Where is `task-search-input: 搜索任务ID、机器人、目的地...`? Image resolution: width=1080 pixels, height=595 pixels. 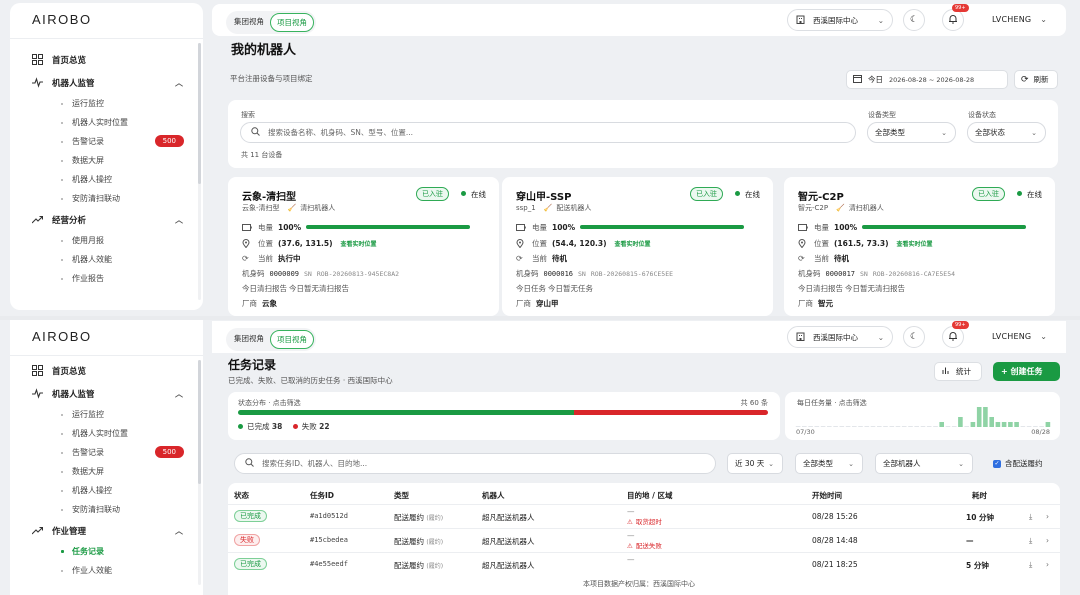 task-search-input: 搜索任务ID、机器人、目的地... is located at coordinates (475, 463).